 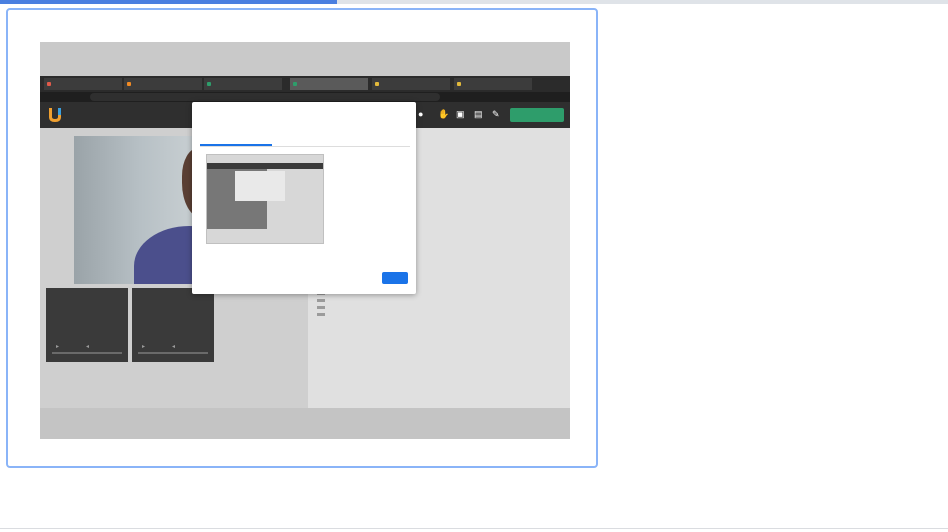 I want to click on dialog-screen-thumbnail, so click(x=265, y=199).